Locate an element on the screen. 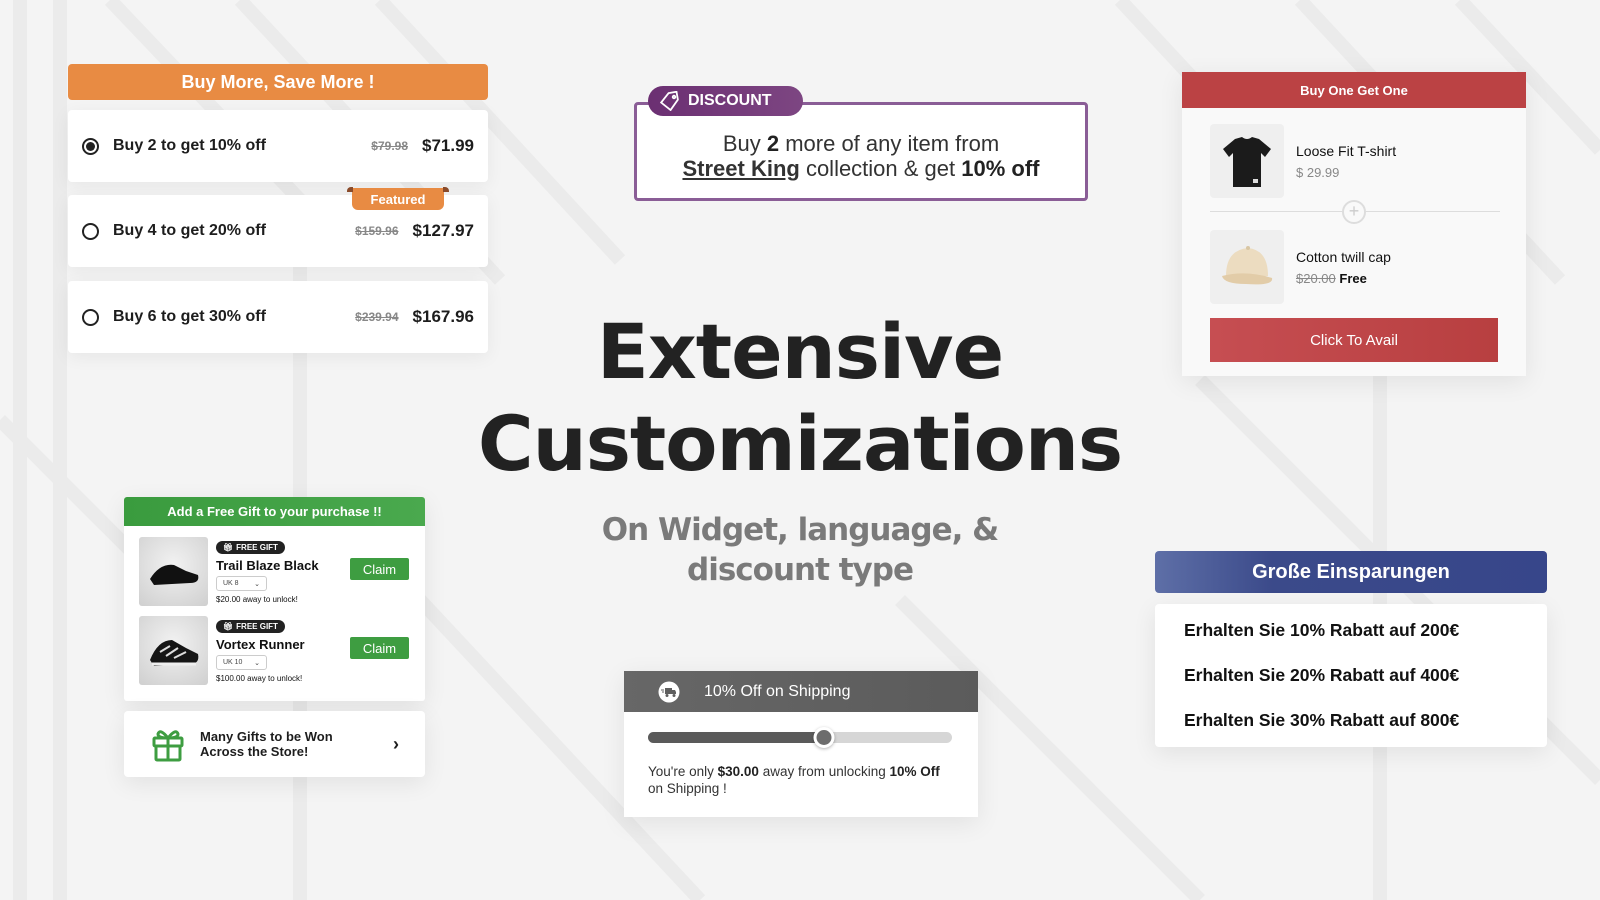 The height and width of the screenshot is (900, 1600). size-select: UK 10 ⌄ is located at coordinates (241, 662).